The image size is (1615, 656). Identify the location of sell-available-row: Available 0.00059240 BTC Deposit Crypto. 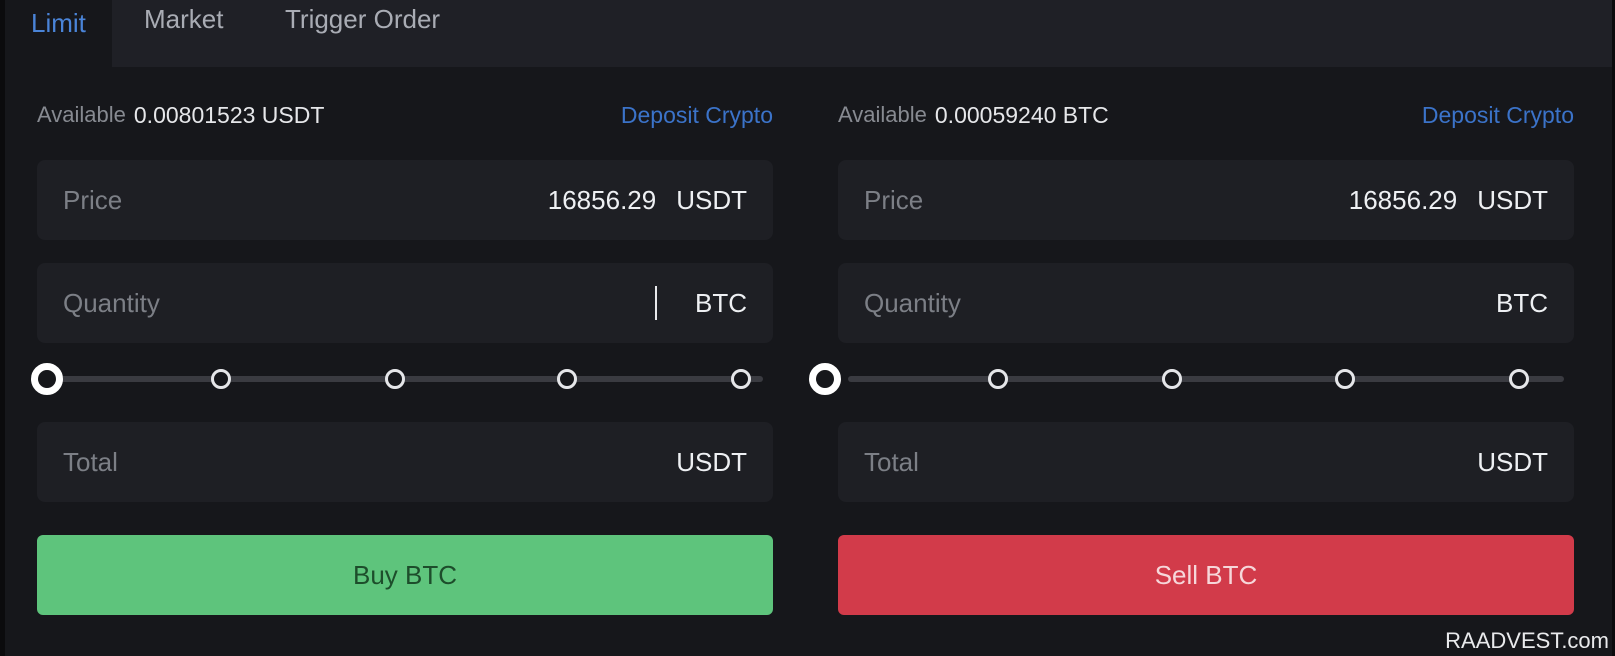
(1206, 115).